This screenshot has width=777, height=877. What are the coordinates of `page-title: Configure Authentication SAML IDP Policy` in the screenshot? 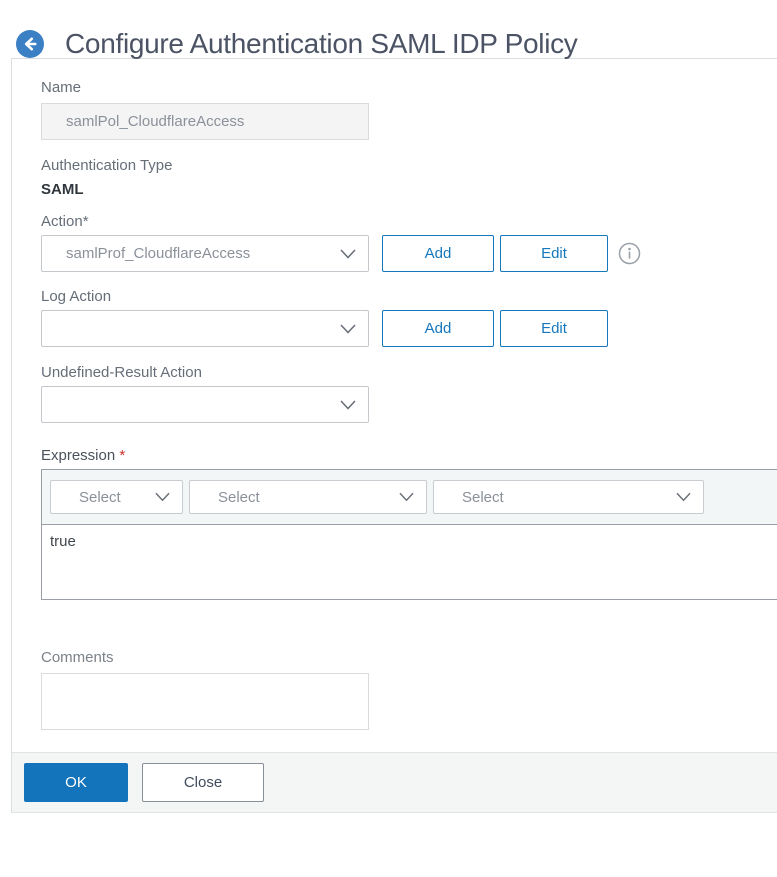 It's located at (321, 43).